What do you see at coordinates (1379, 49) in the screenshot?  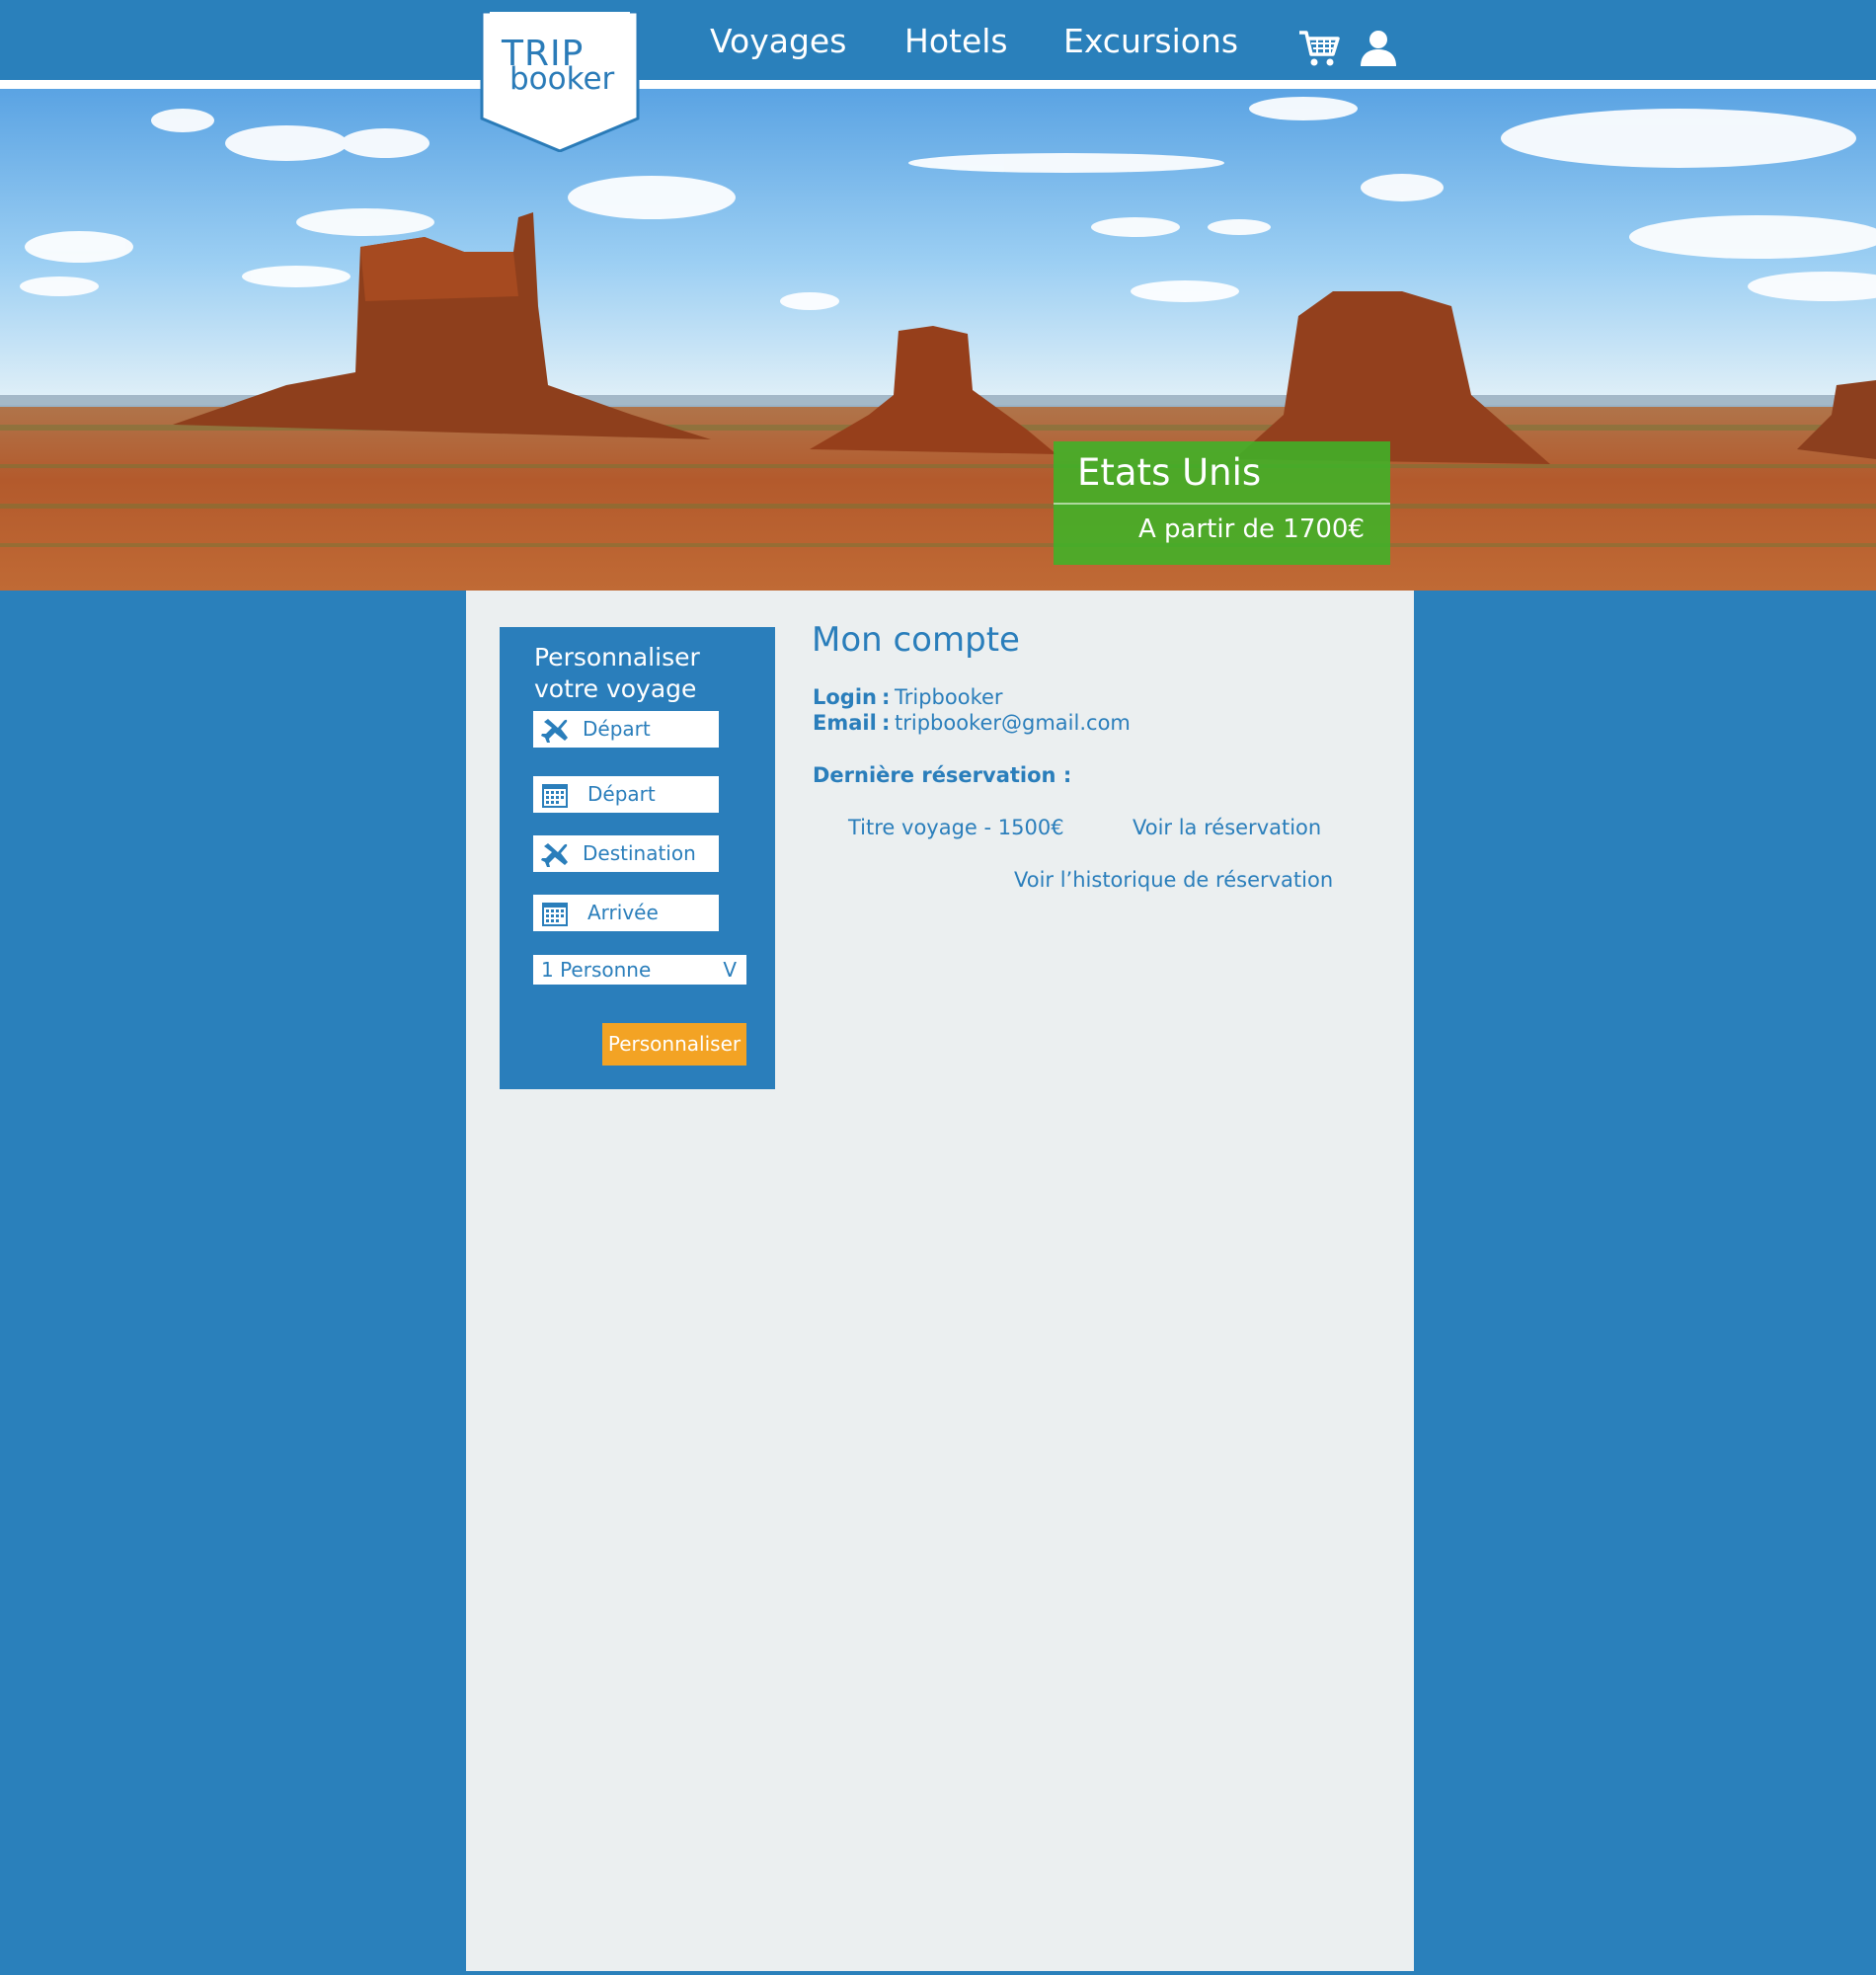 I see `user-icon` at bounding box center [1379, 49].